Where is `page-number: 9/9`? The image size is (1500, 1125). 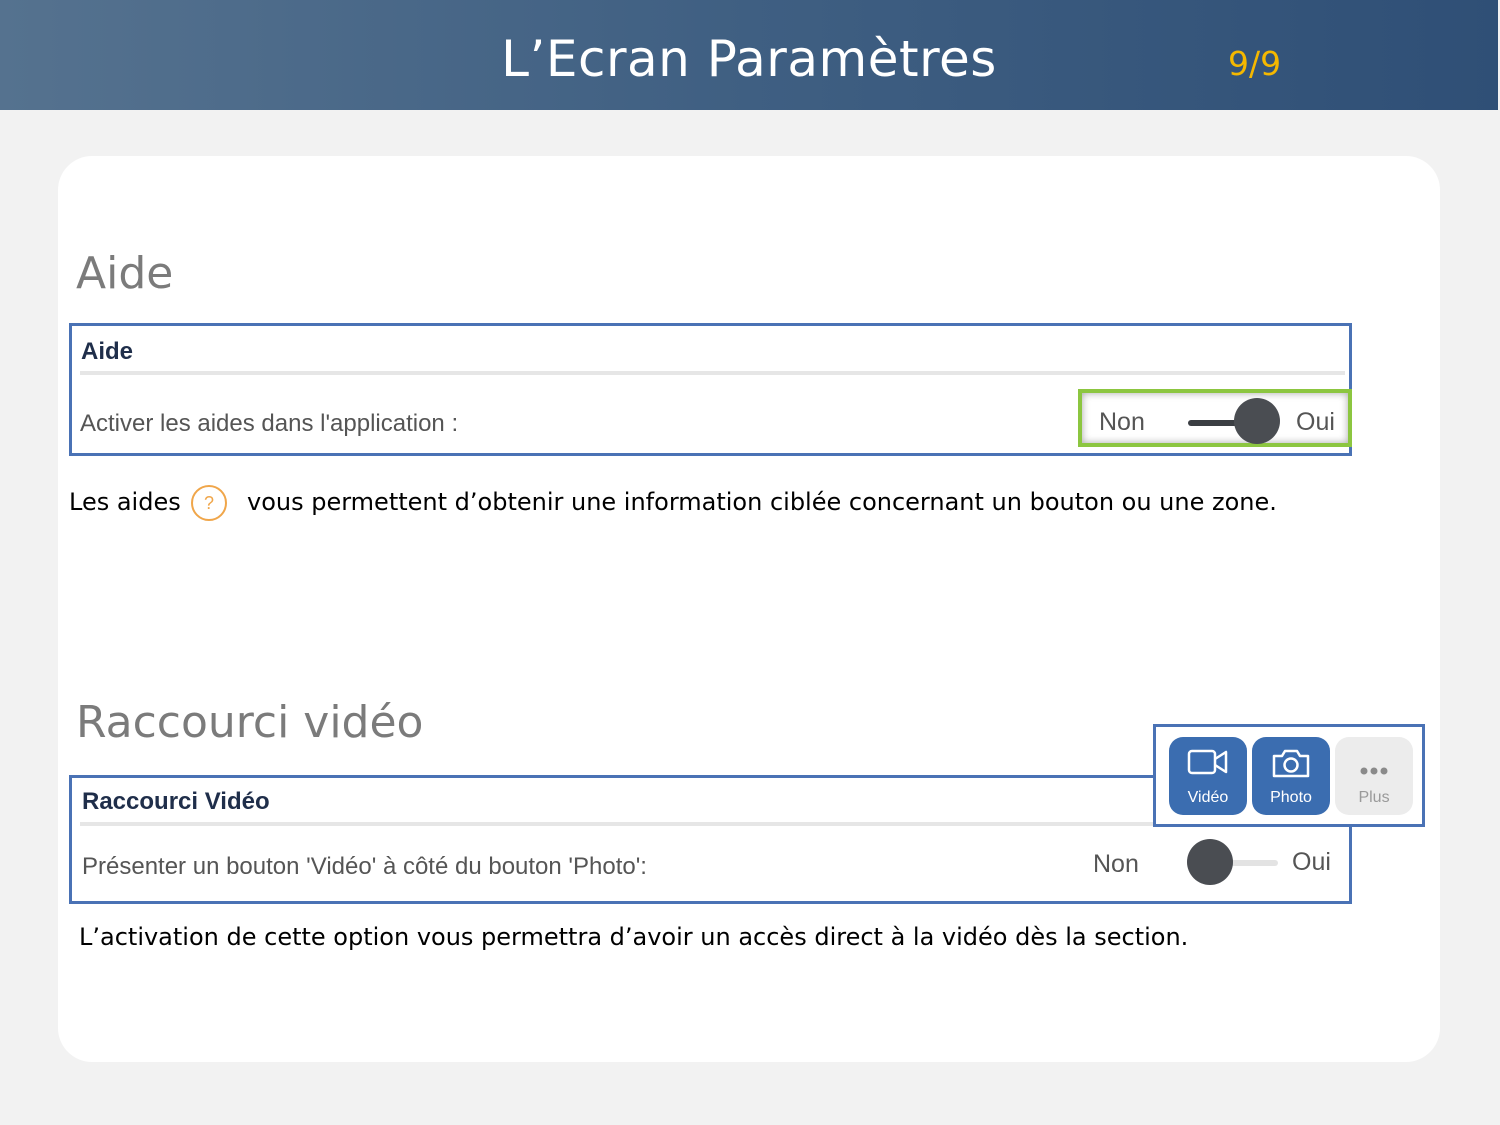 page-number: 9/9 is located at coordinates (1255, 63).